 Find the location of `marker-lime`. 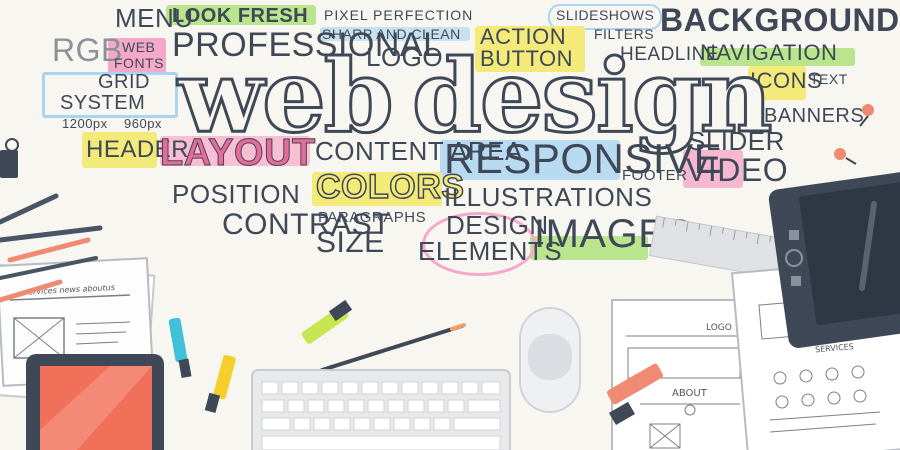

marker-lime is located at coordinates (327, 321).